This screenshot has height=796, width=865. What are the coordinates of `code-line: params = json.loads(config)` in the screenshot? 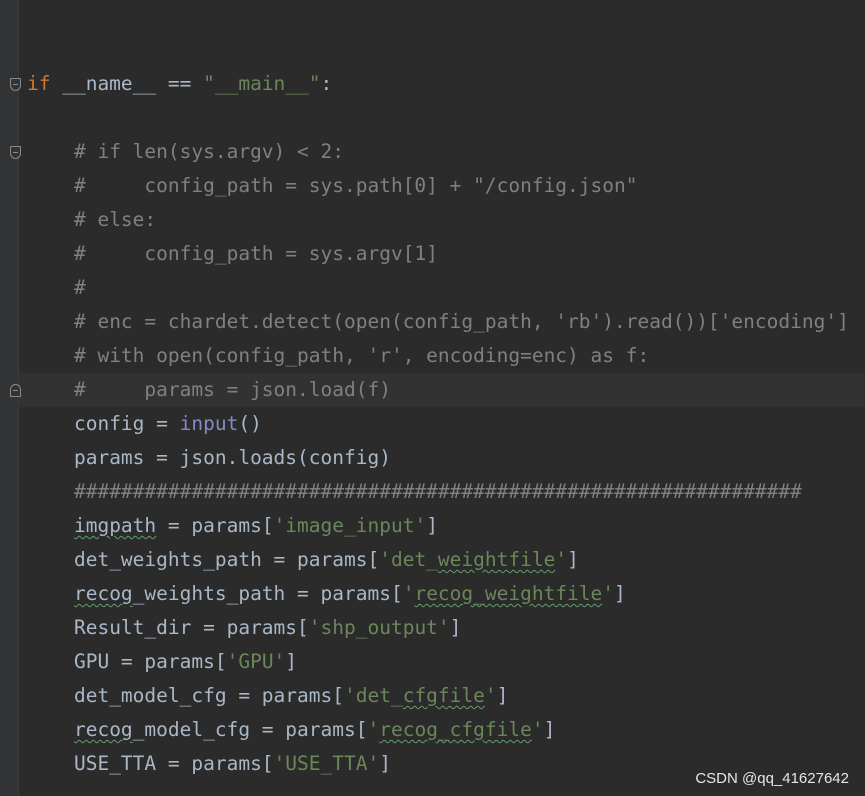 It's located at (432, 458).